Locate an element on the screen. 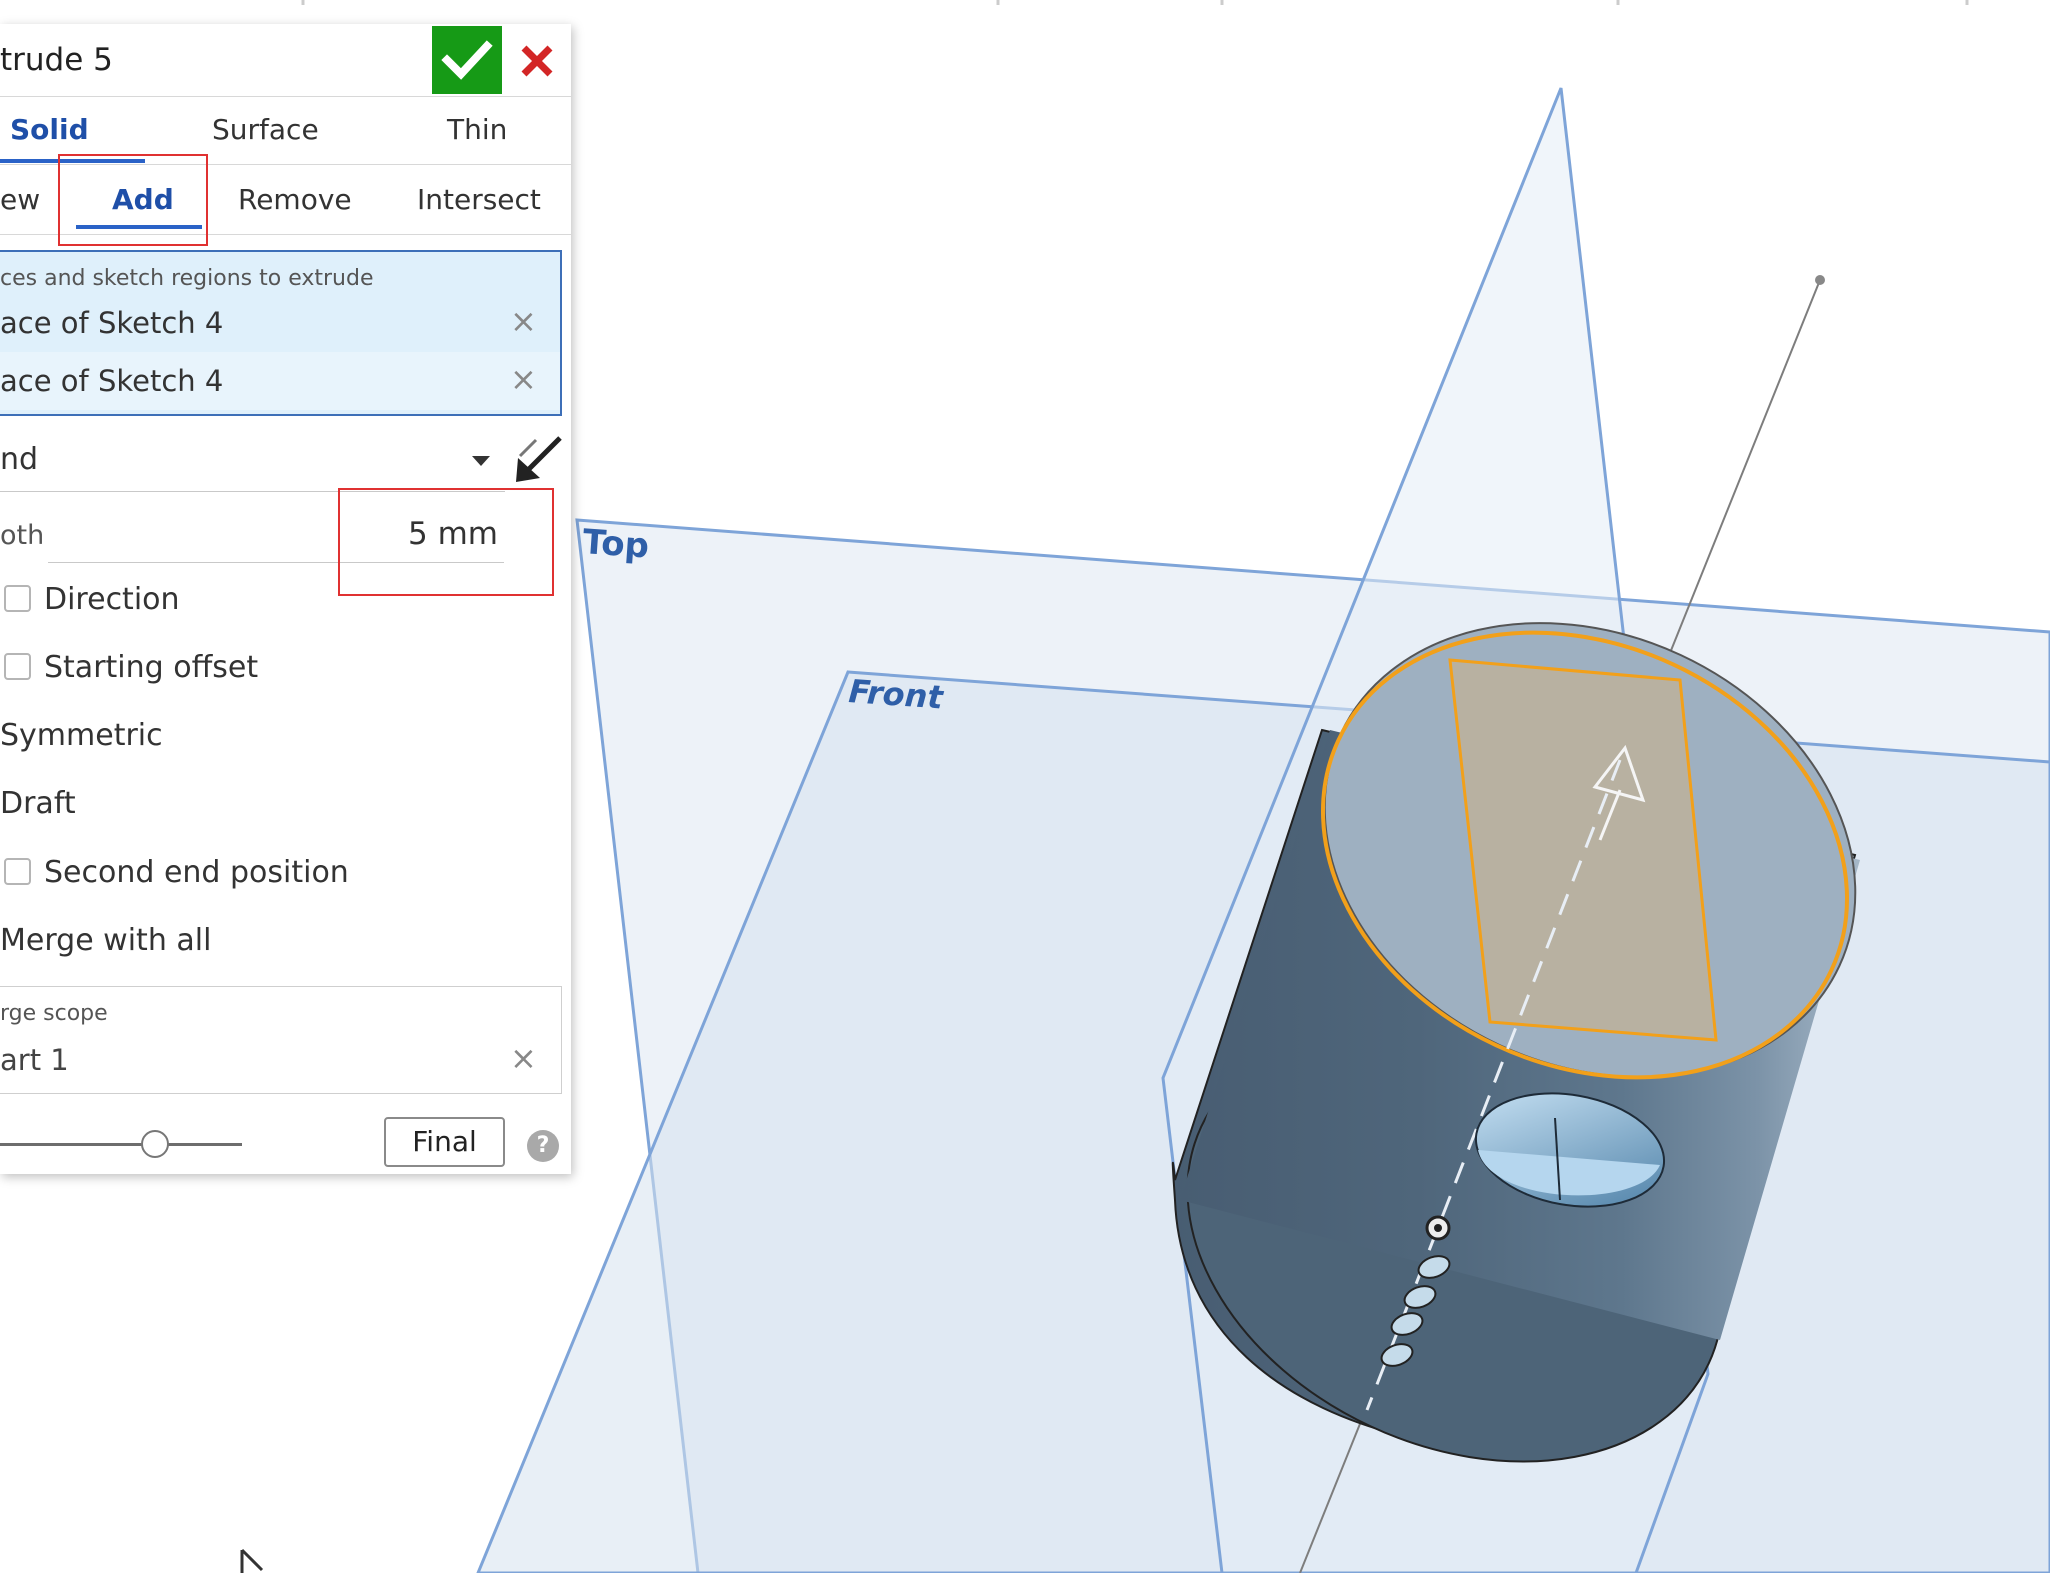  starting-offset-label: Starting offset is located at coordinates (151, 667).